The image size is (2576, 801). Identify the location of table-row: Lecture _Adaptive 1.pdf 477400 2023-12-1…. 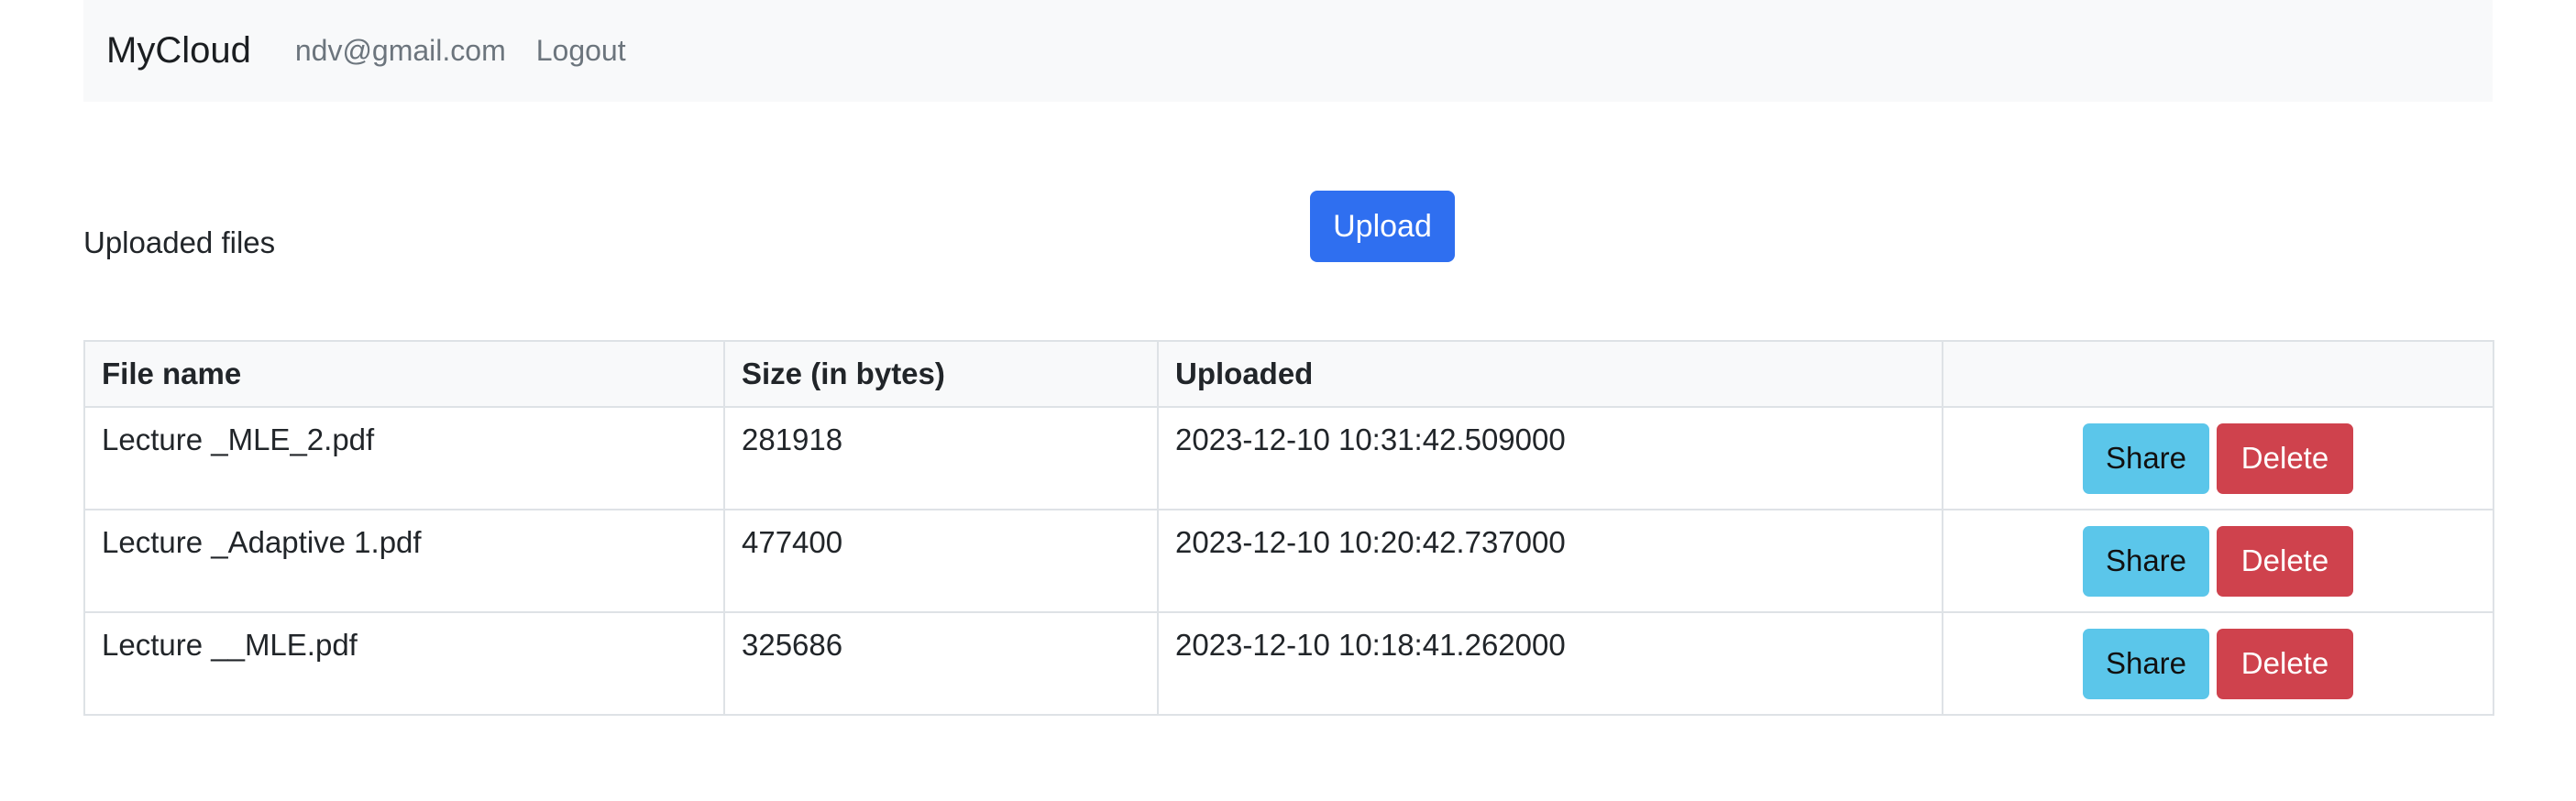
(1288, 561).